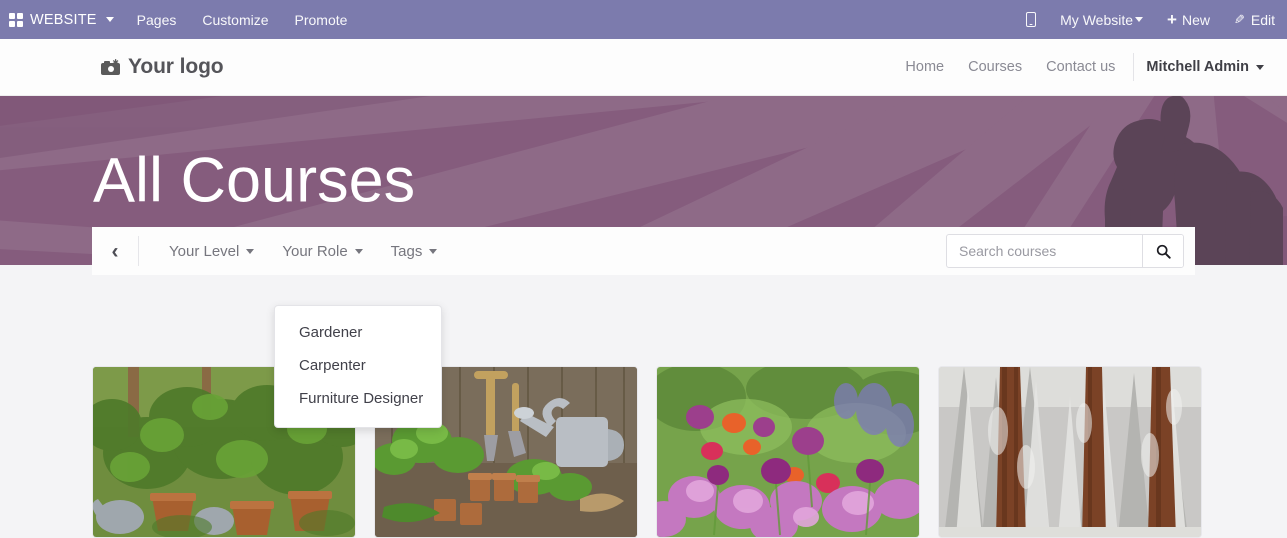  I want to click on search-input, so click(1044, 251).